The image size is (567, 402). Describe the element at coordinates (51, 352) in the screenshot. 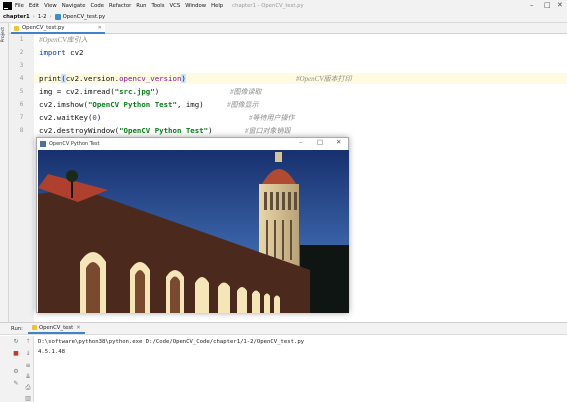

I see `console-line: 4.5.1.48` at that location.